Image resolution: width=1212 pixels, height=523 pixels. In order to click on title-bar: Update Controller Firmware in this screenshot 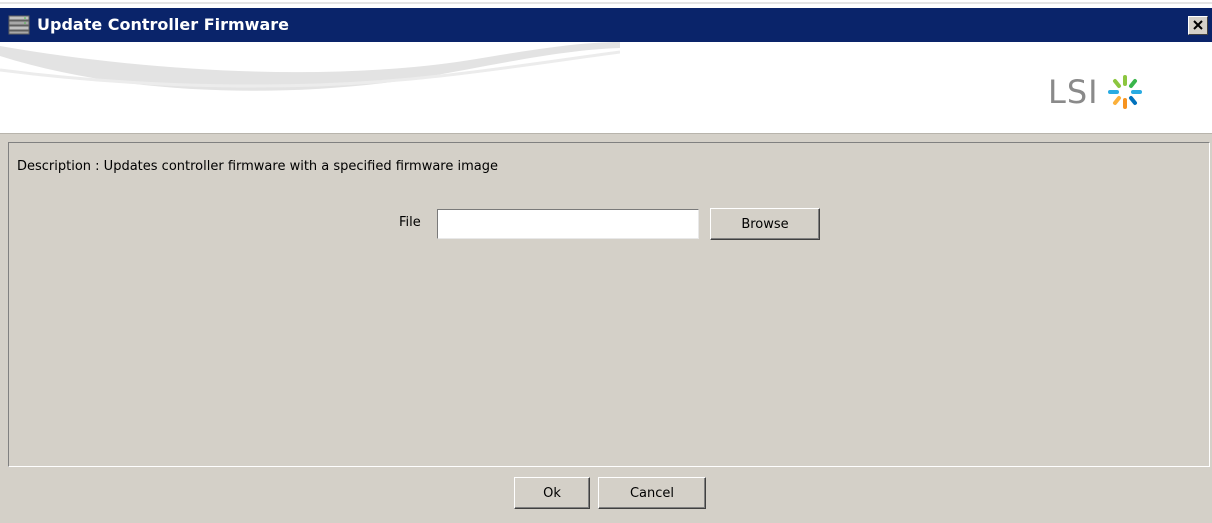, I will do `click(606, 25)`.